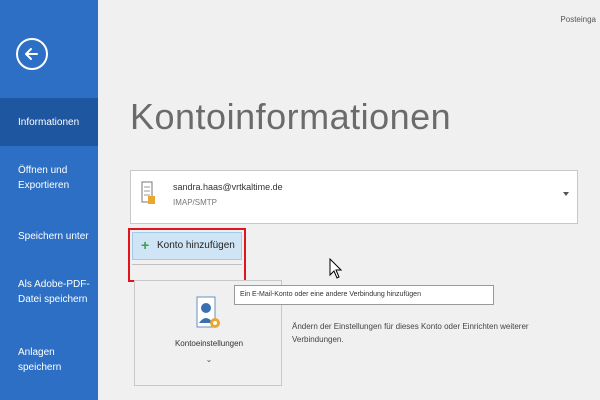 The image size is (600, 400). Describe the element at coordinates (291, 116) in the screenshot. I see `page-title: Kontoinformationen` at that location.